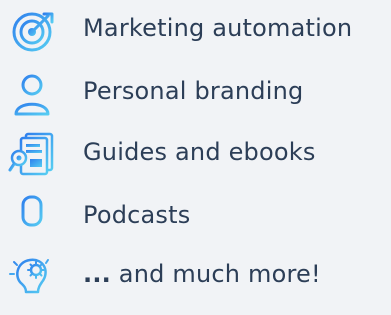  What do you see at coordinates (137, 215) in the screenshot?
I see `list-item-label: Podcasts` at bounding box center [137, 215].